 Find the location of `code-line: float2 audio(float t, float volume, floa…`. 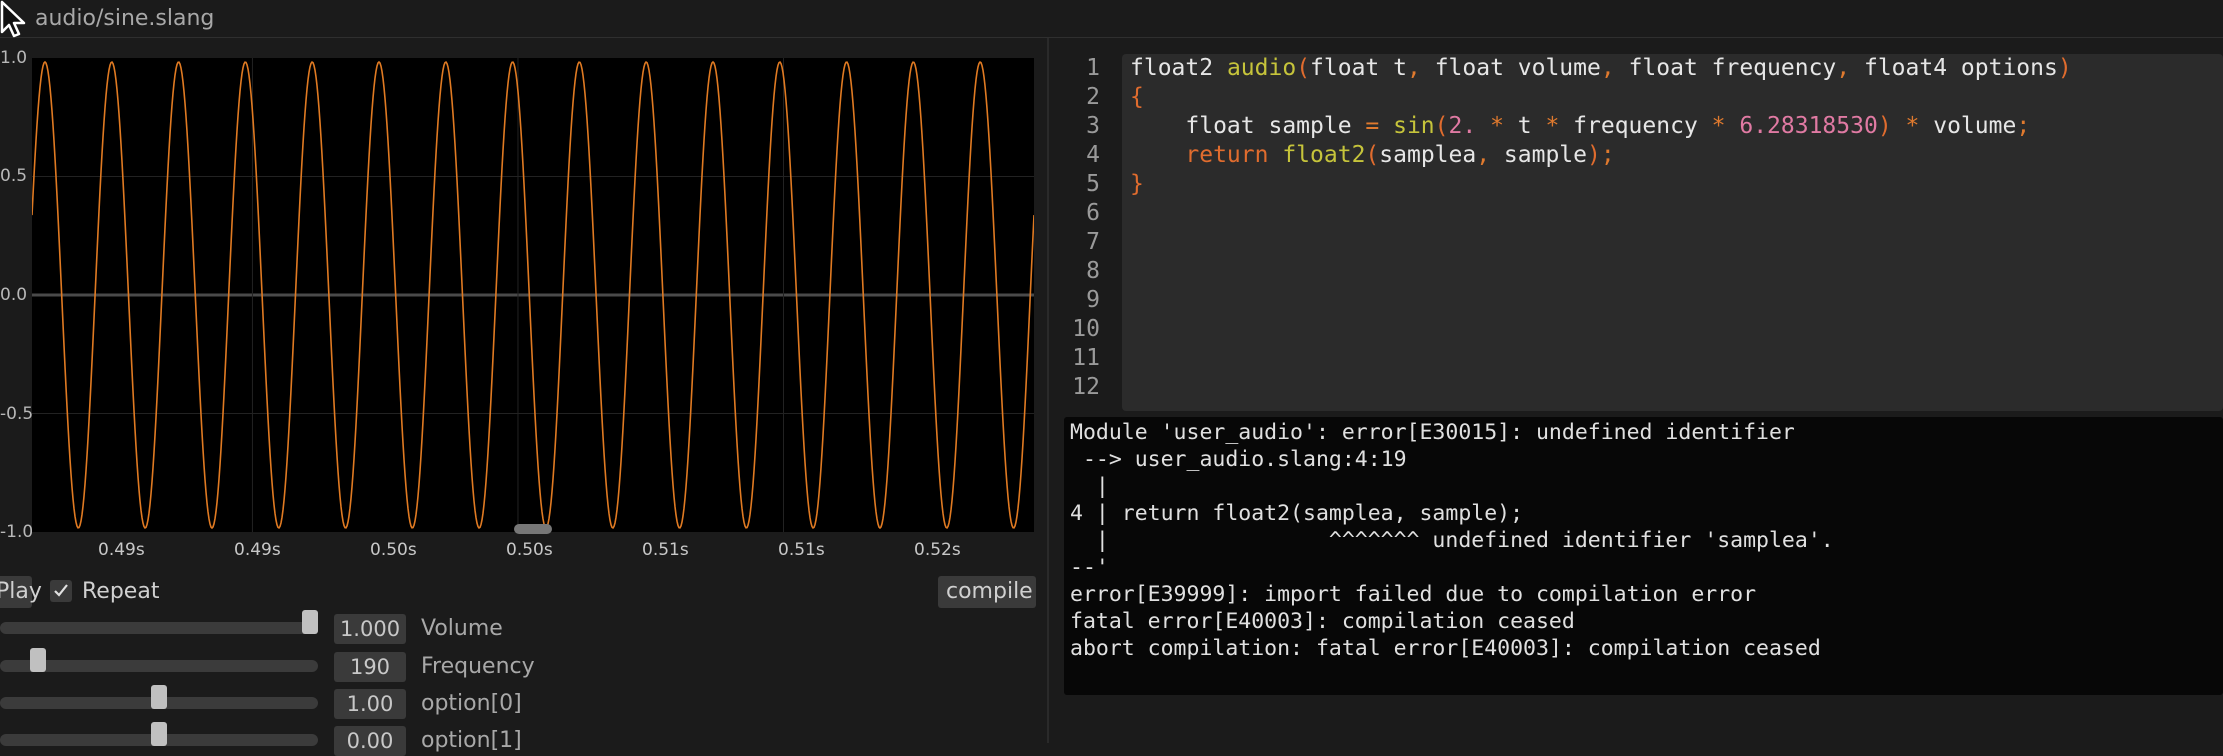

code-line: float2 audio(float t, float volume, floa… is located at coordinates (1601, 68).